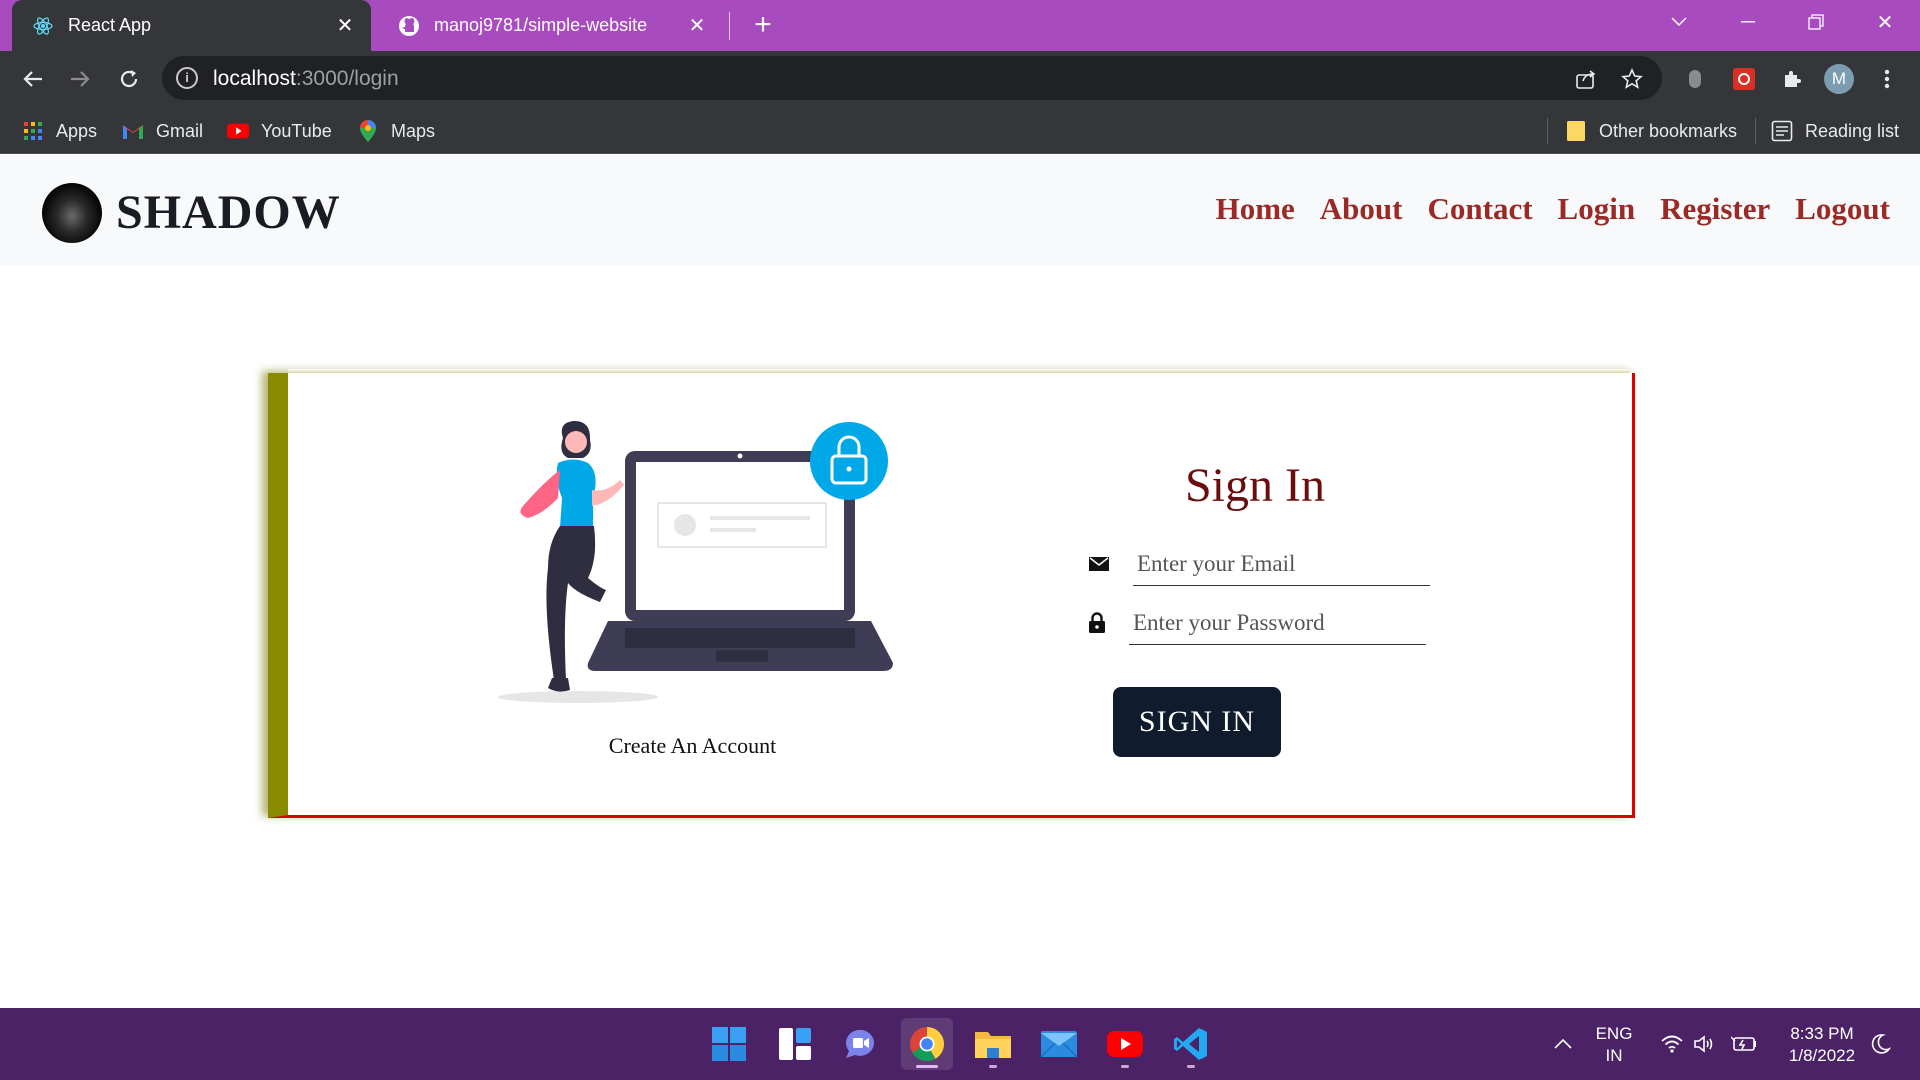  Describe the element at coordinates (698, 563) in the screenshot. I see `login-illustration` at that location.